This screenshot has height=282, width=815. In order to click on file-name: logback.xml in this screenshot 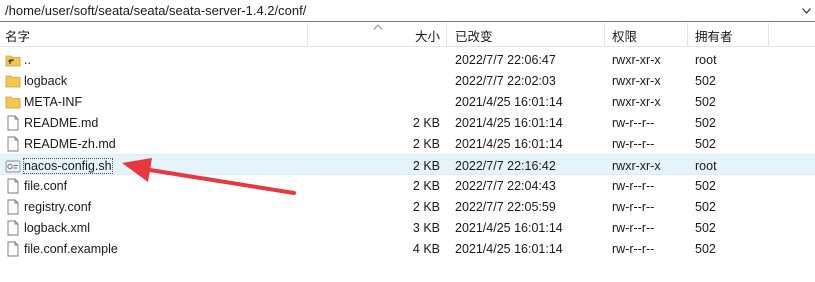, I will do `click(57, 227)`.